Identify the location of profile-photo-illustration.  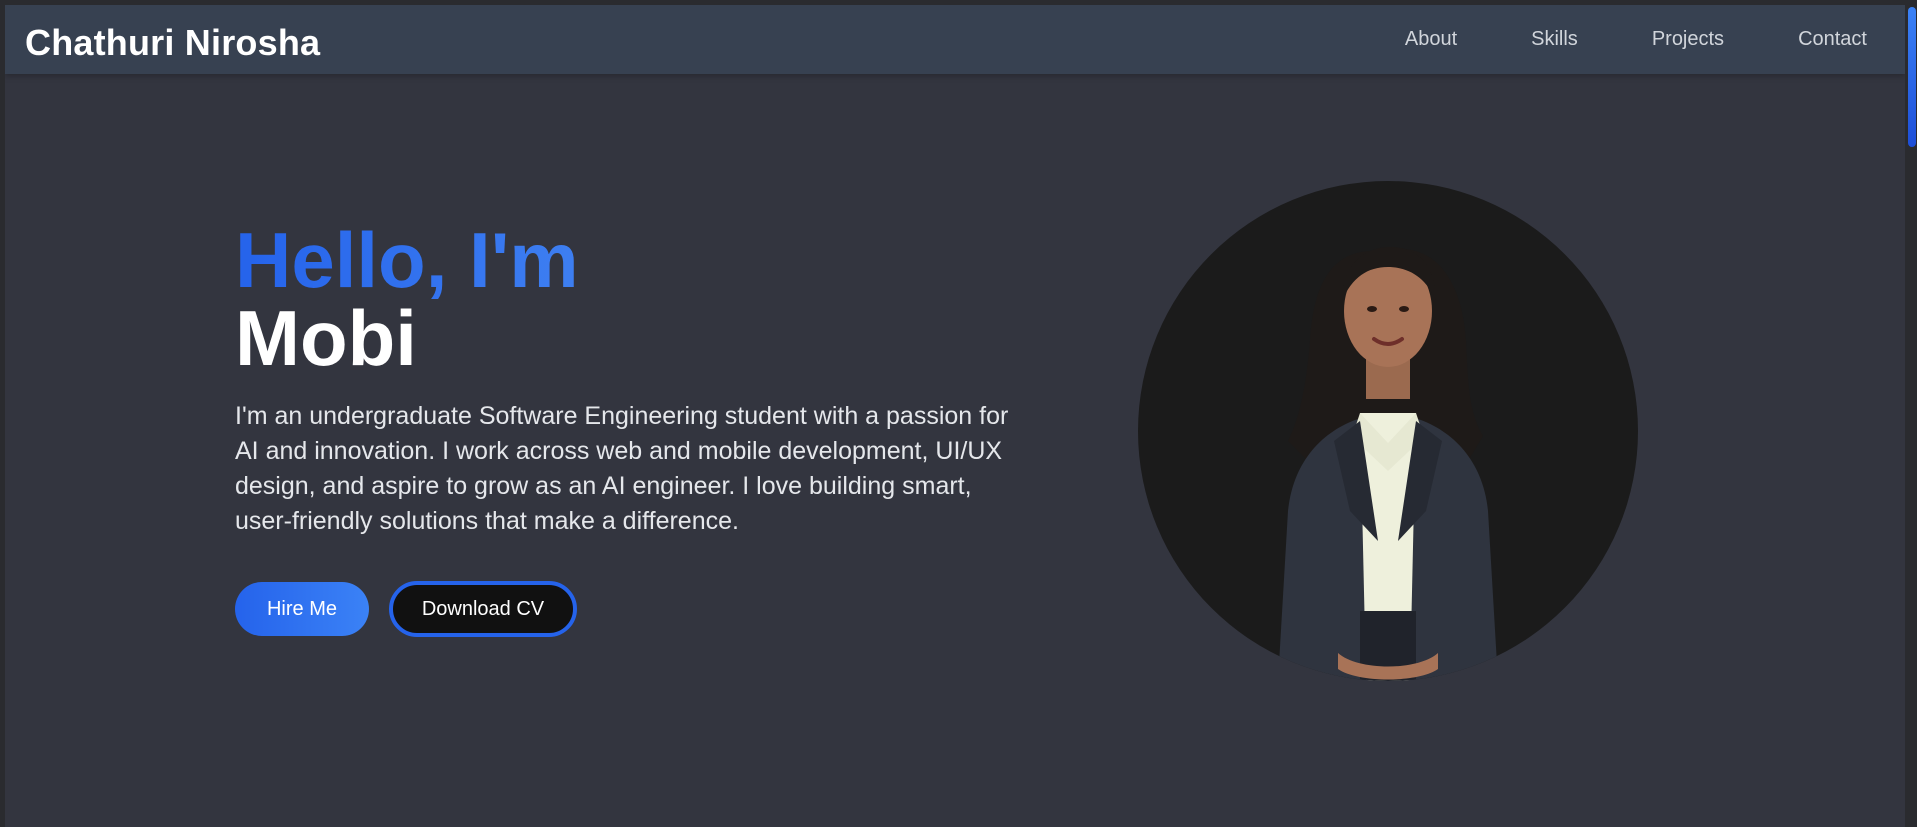
(1388, 464).